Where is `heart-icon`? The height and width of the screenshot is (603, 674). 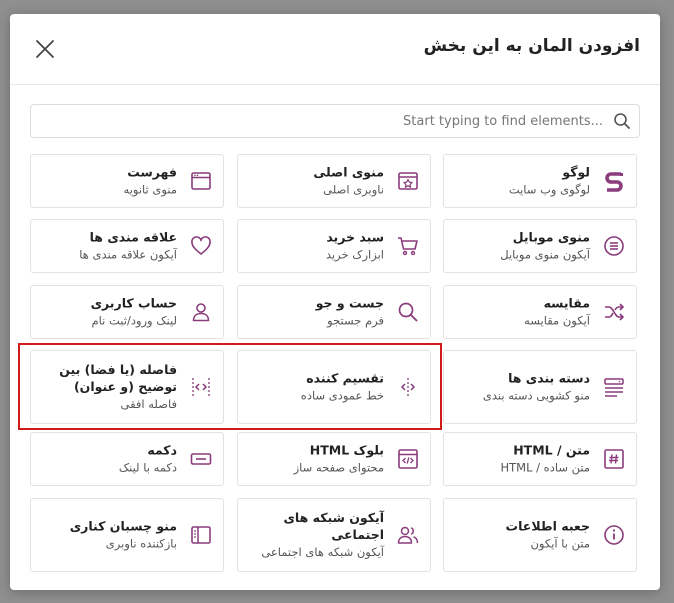
heart-icon is located at coordinates (201, 245).